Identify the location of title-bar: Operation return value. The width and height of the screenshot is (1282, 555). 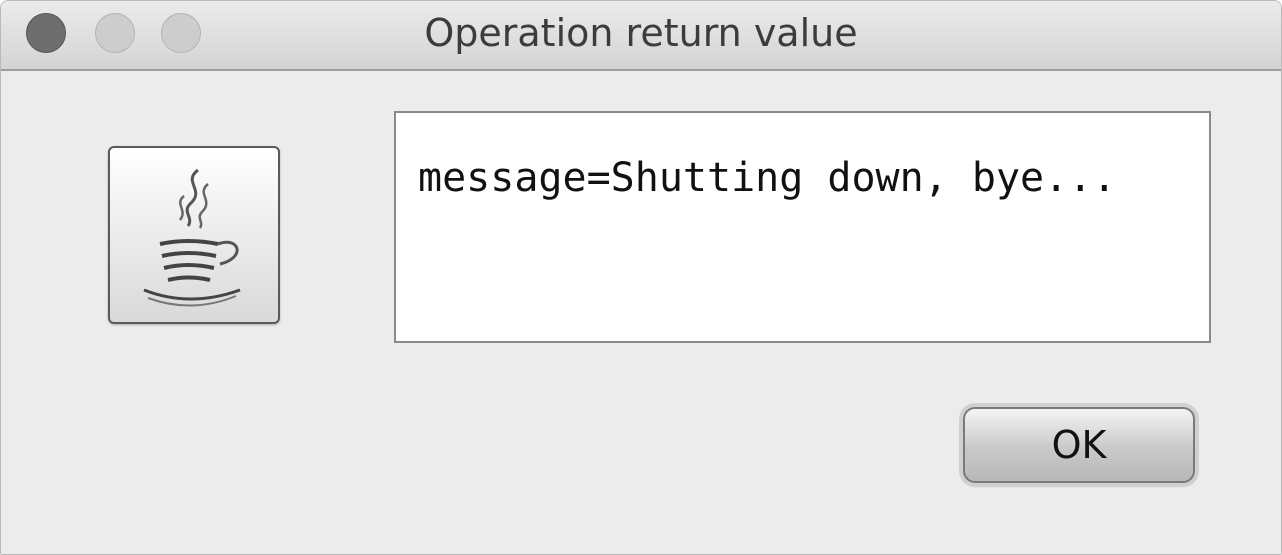
(641, 36).